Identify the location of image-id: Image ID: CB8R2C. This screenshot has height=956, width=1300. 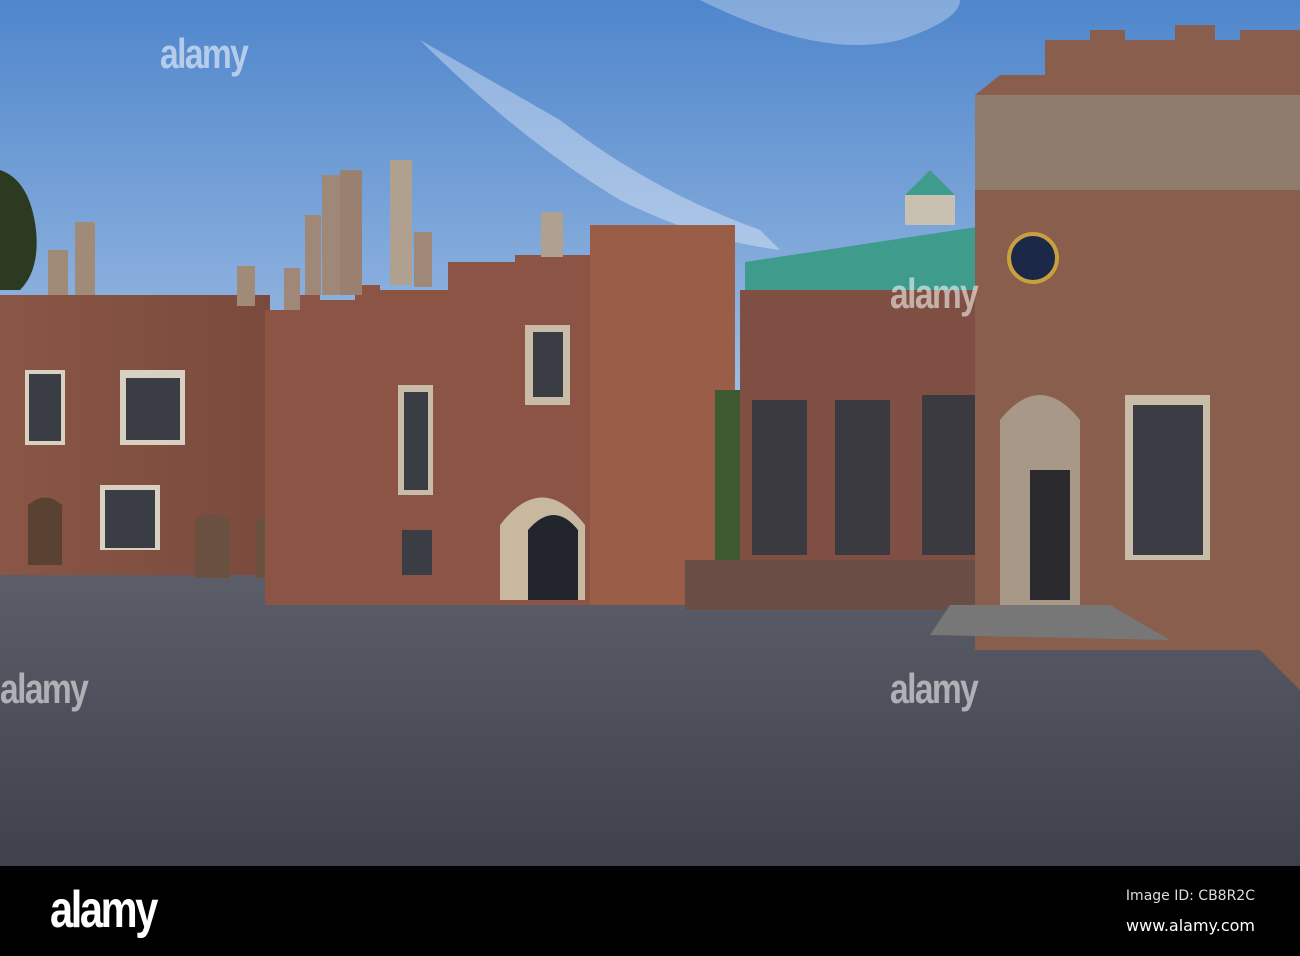
(1190, 896).